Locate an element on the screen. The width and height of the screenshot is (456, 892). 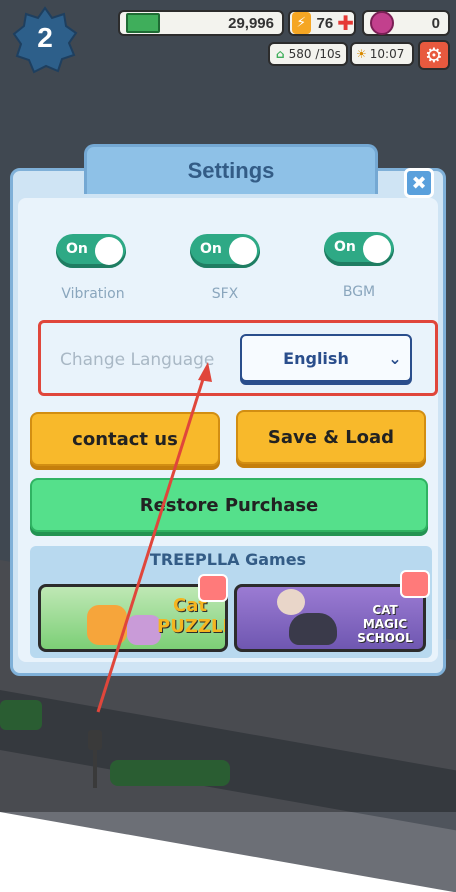
cash-icon is located at coordinates (143, 23).